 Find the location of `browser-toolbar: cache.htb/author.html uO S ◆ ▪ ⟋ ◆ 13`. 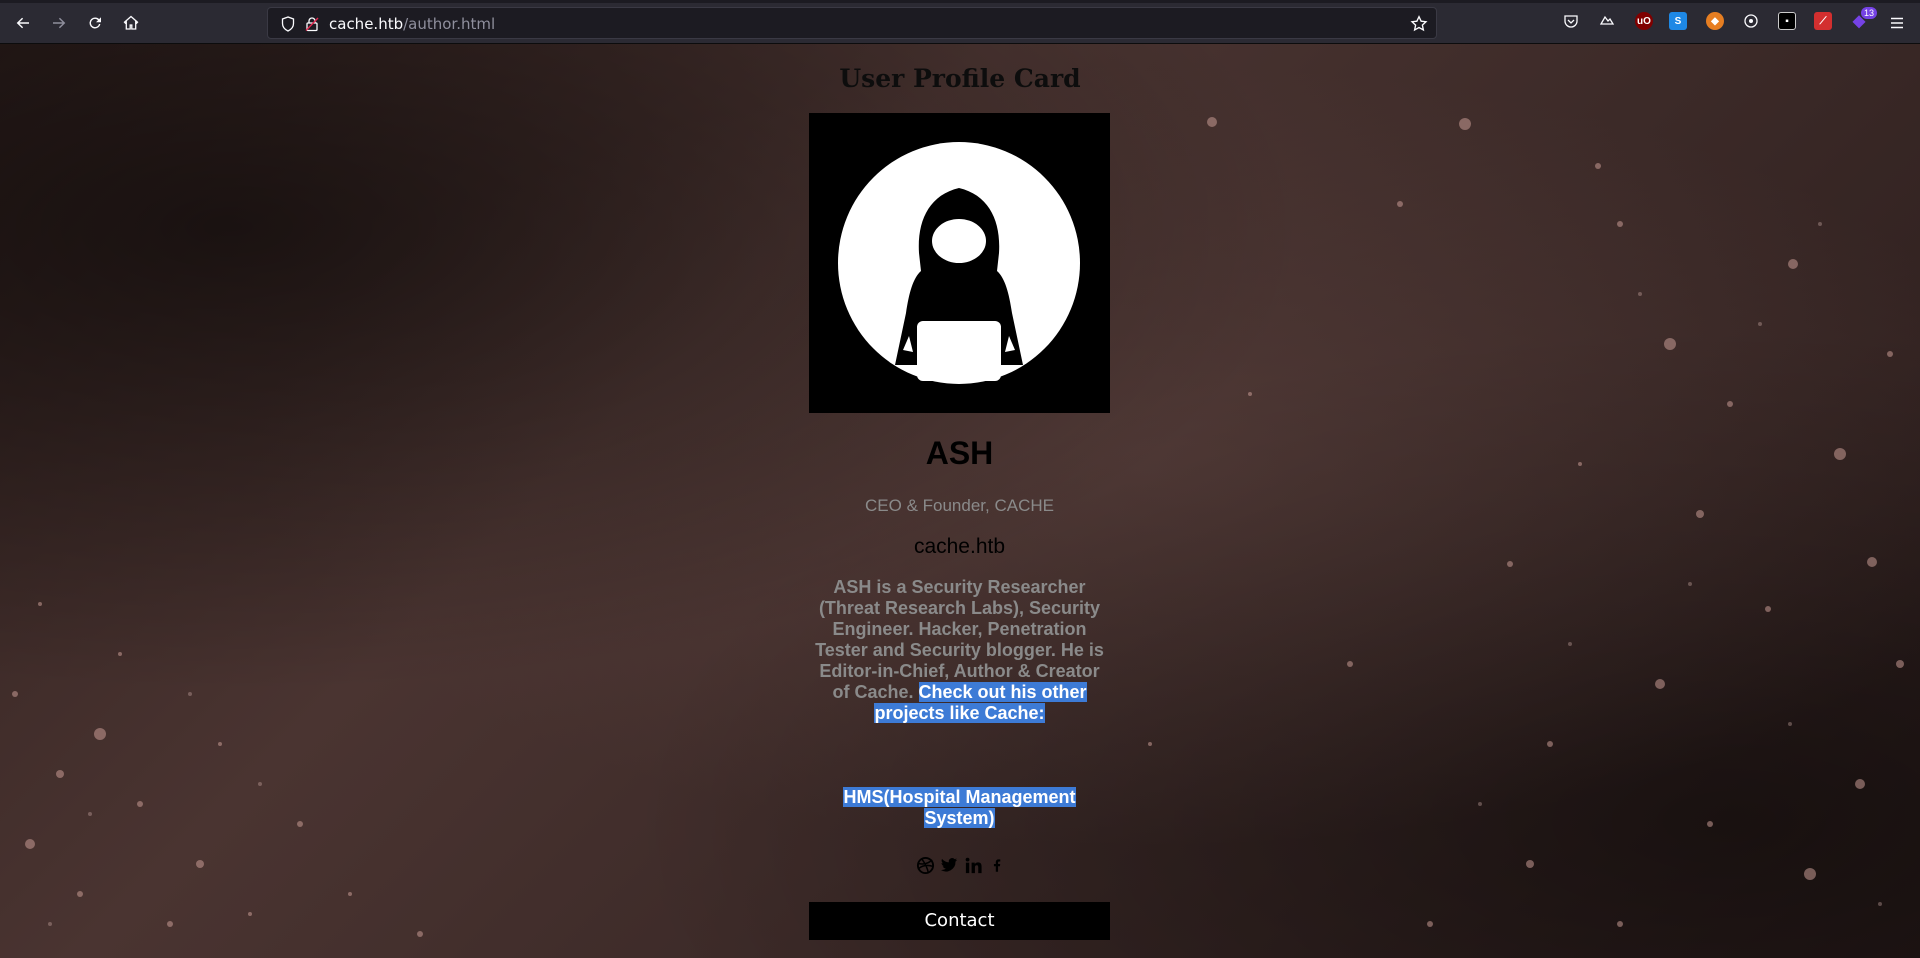

browser-toolbar: cache.htb/author.html uO S ◆ ▪ ⟋ ◆ 13 is located at coordinates (960, 22).